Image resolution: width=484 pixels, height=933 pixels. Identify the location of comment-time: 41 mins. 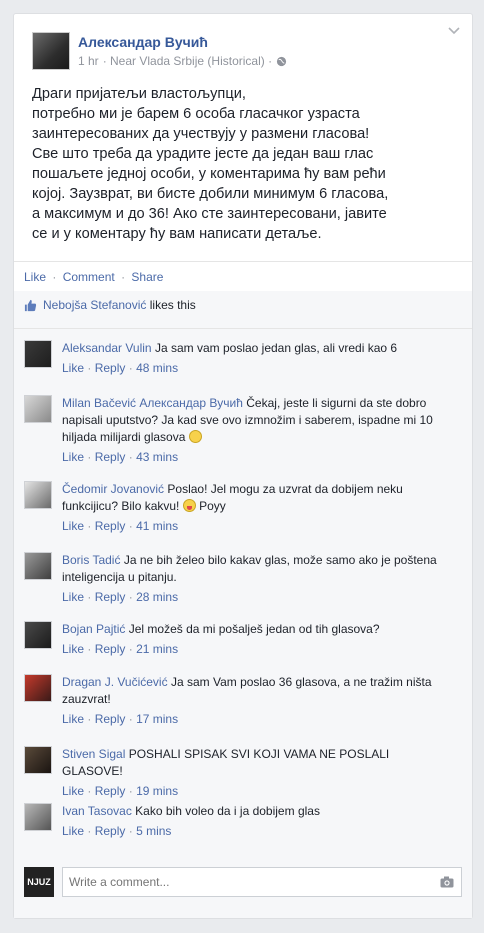
(157, 526).